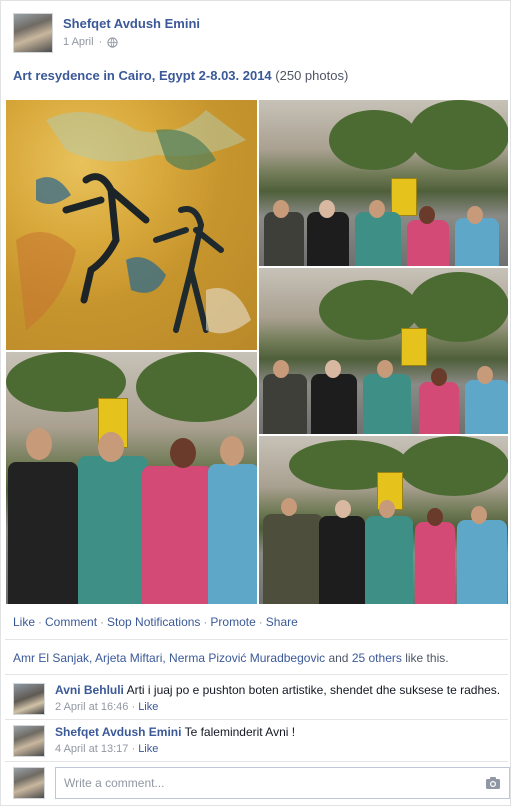  What do you see at coordinates (312, 75) in the screenshot?
I see `album-photo-count: (250 photos)` at bounding box center [312, 75].